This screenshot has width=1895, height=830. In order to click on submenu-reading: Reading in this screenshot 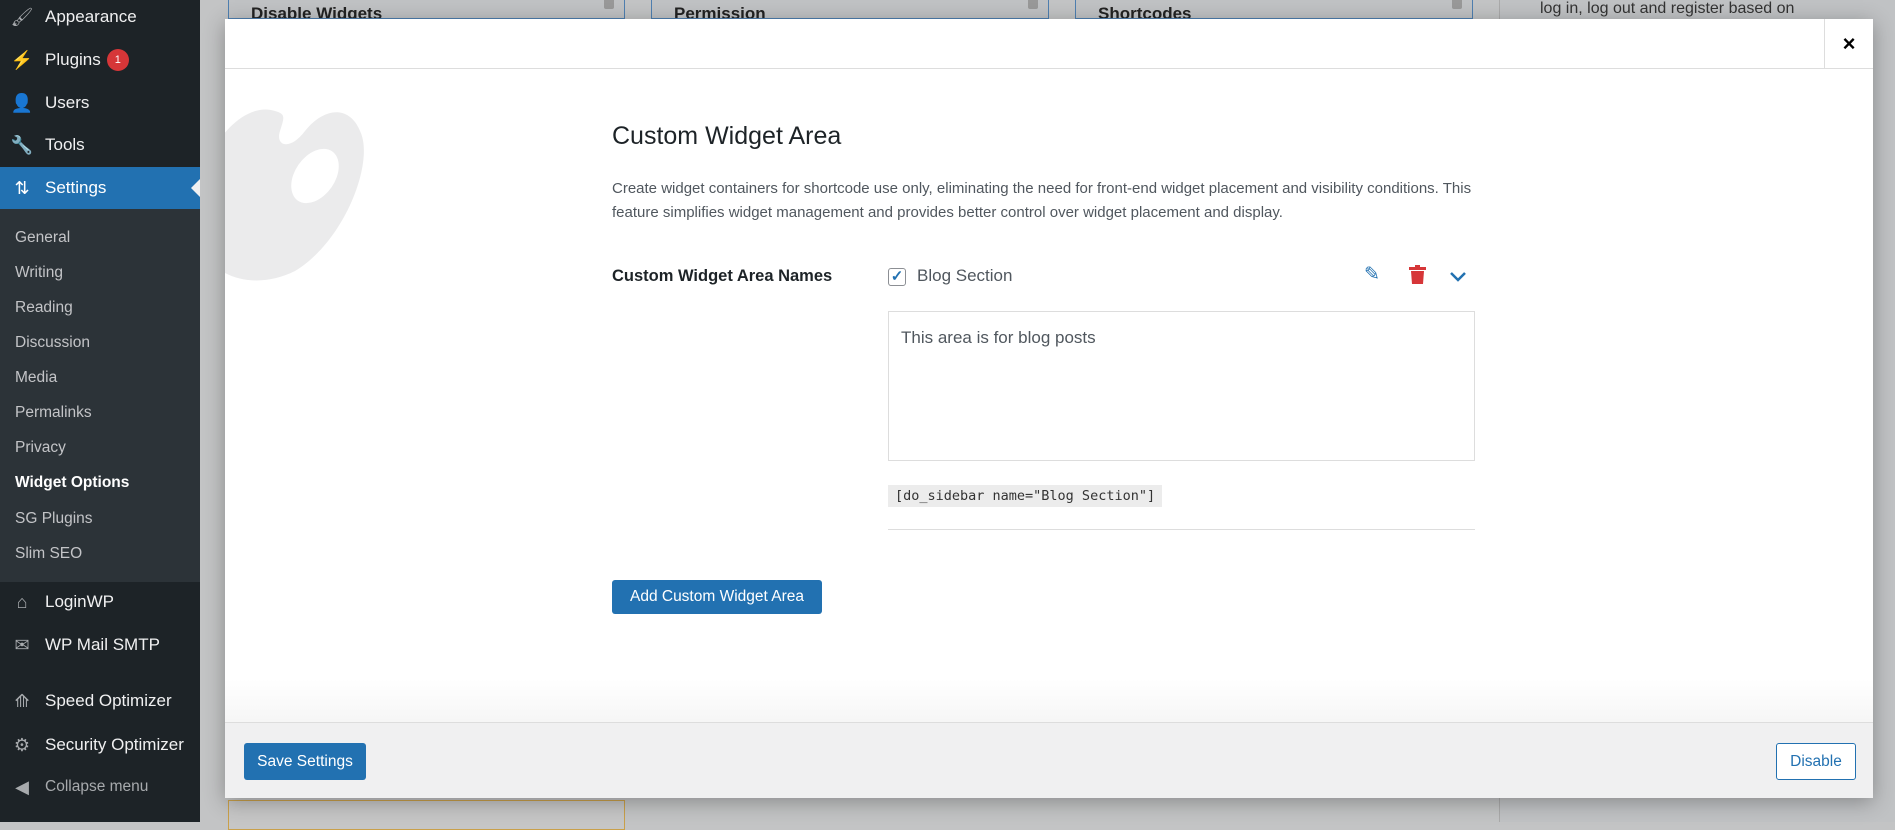, I will do `click(44, 308)`.